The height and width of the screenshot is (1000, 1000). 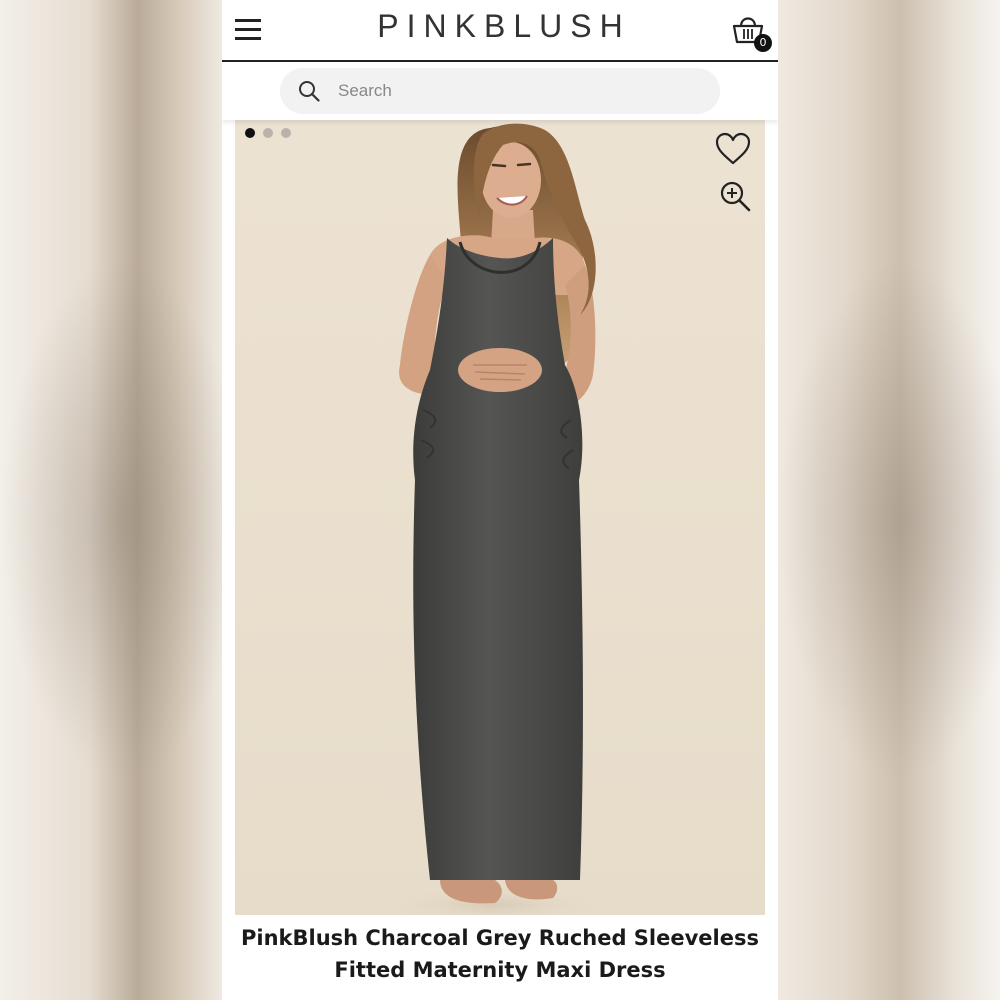 What do you see at coordinates (752, 33) in the screenshot?
I see `cart-button: 0` at bounding box center [752, 33].